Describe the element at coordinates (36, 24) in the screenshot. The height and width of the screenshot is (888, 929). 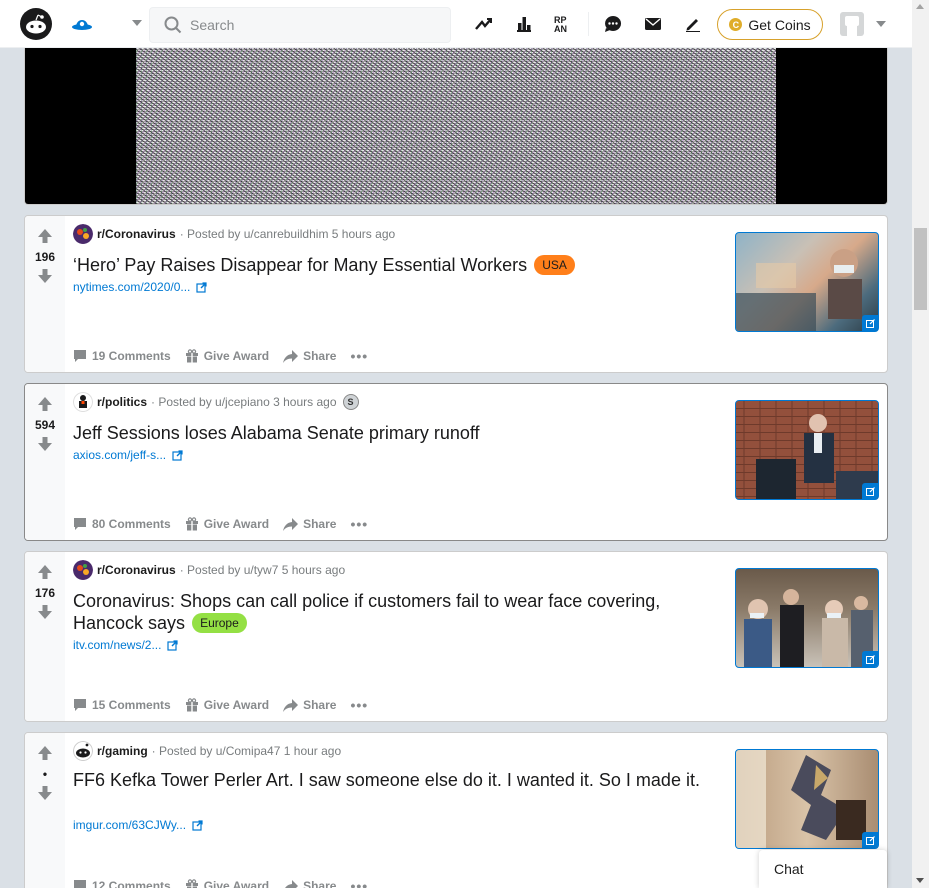
I see `reddit-logo` at that location.